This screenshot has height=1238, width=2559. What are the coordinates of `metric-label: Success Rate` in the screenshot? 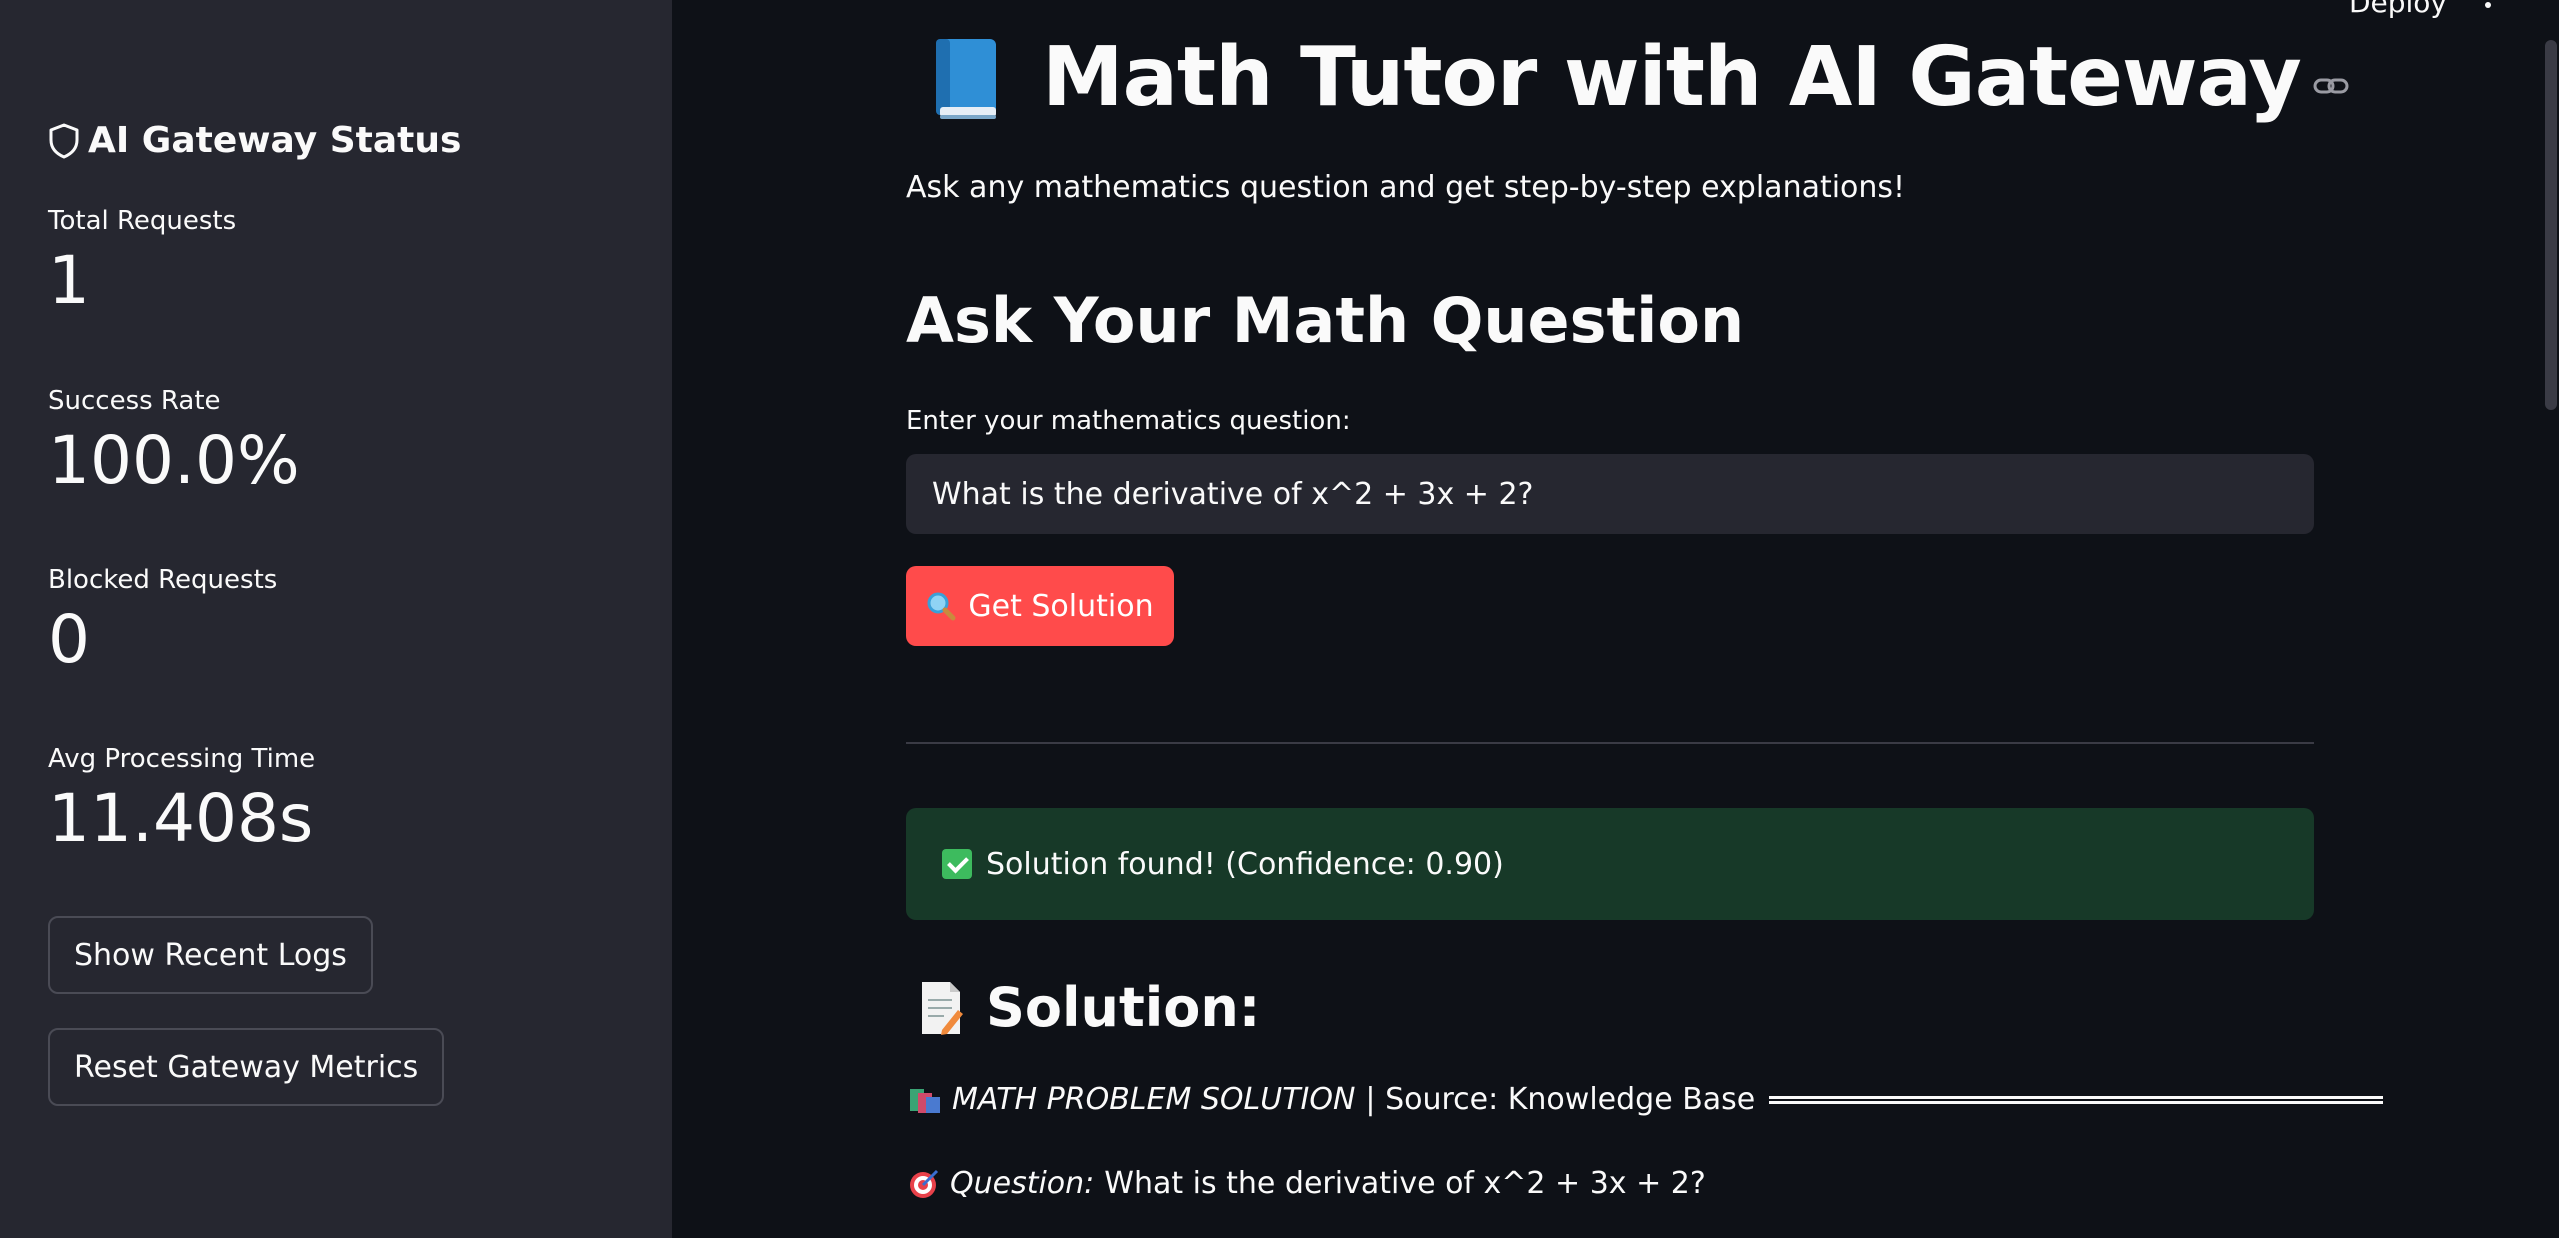 It's located at (134, 401).